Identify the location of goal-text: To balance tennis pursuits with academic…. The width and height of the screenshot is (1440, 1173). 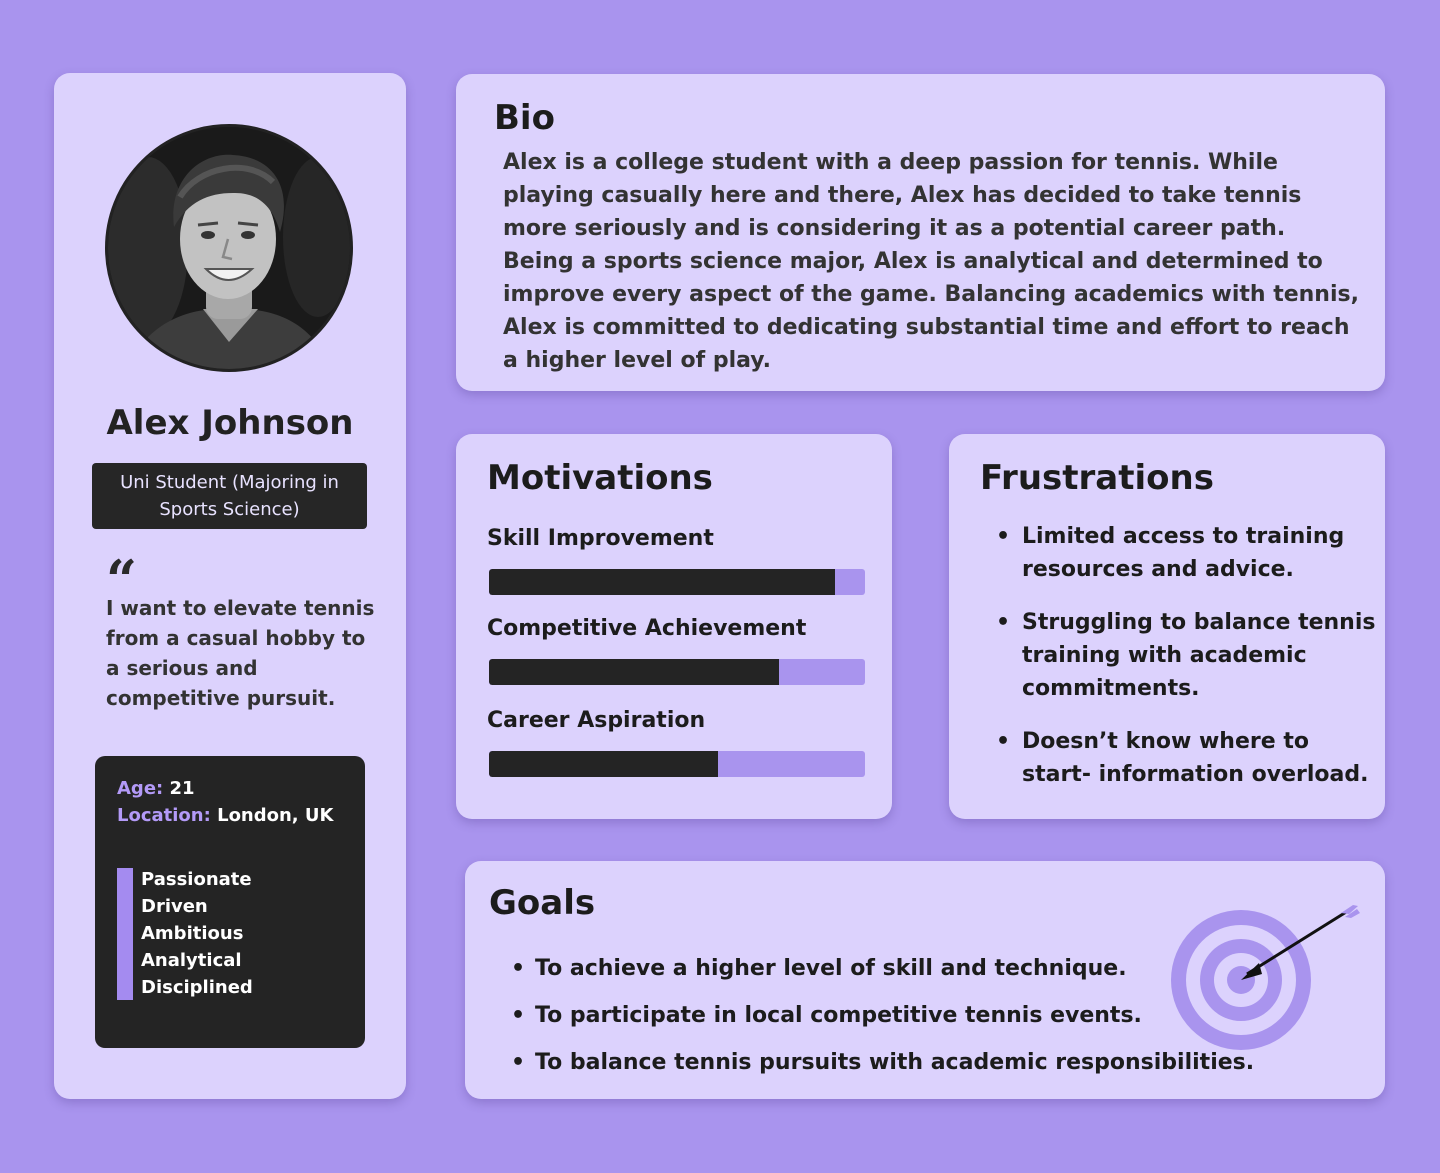
(895, 1062).